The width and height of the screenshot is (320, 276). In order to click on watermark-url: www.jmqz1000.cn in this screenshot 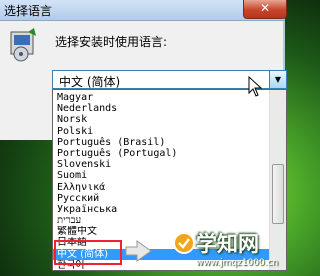, I will do `click(237, 263)`.